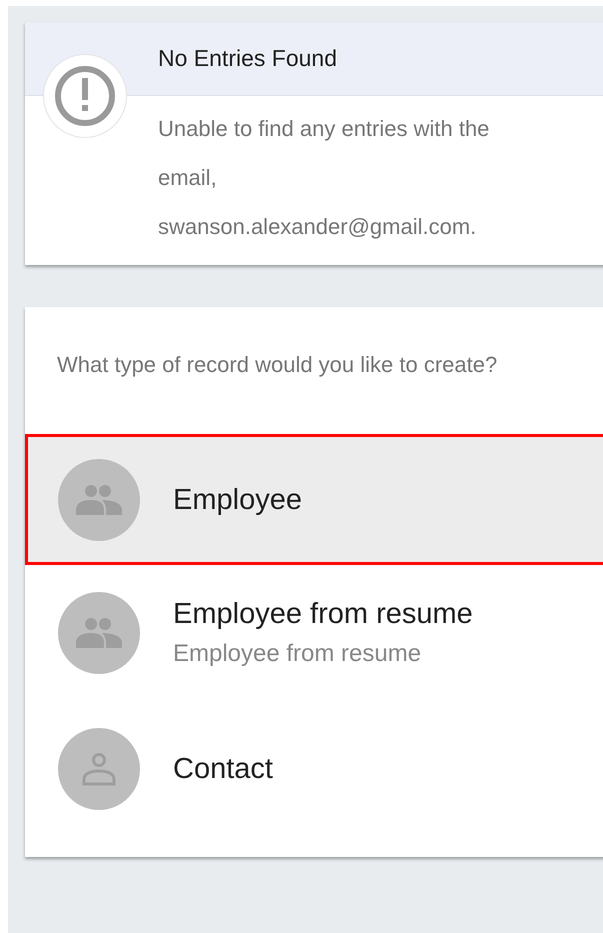  Describe the element at coordinates (237, 500) in the screenshot. I see `record-type-label: Employee` at that location.